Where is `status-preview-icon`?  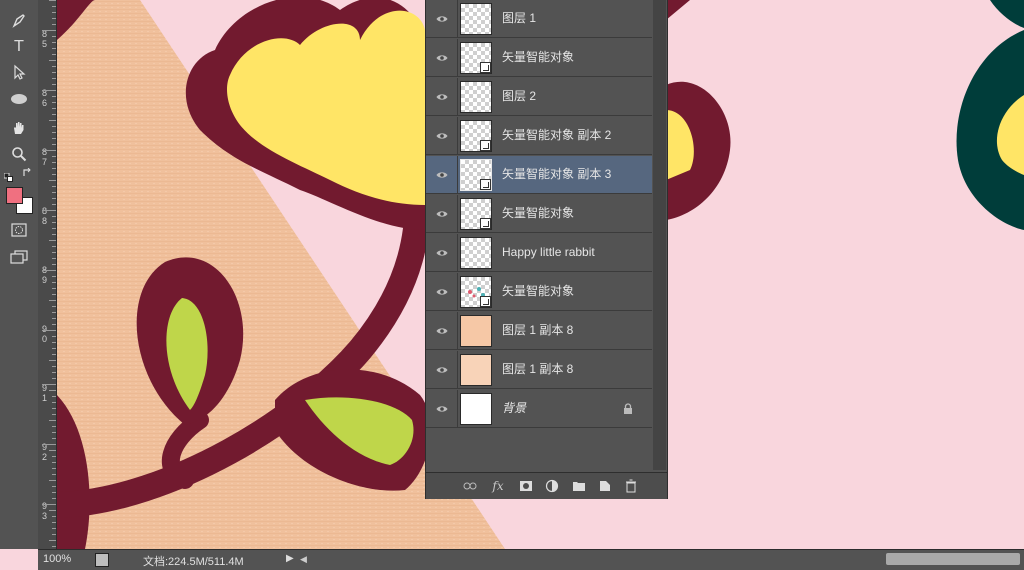
status-preview-icon is located at coordinates (102, 560).